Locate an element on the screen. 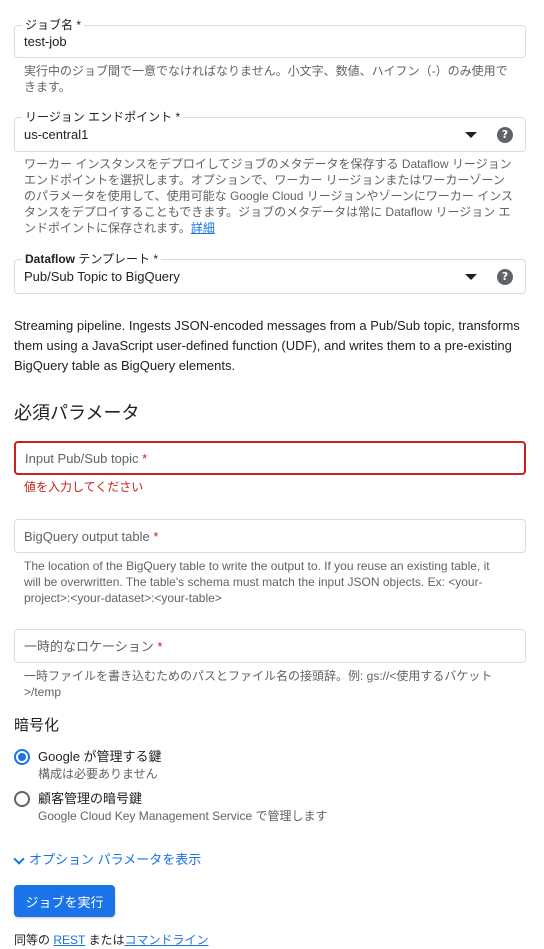 Image resolution: width=544 pixels, height=949 pixels. temp-location-placeholder: 一時的なロケーション * is located at coordinates (93, 646).